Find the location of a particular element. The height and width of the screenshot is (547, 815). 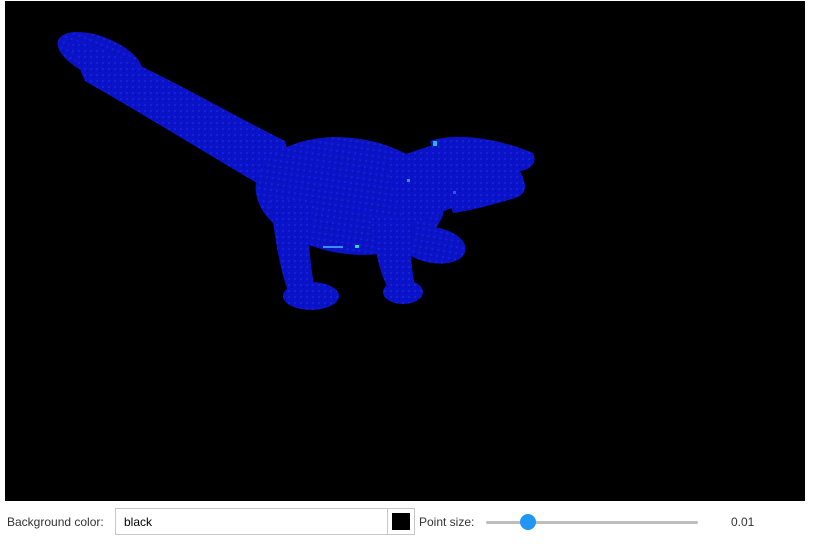

slider-thumb is located at coordinates (528, 522).